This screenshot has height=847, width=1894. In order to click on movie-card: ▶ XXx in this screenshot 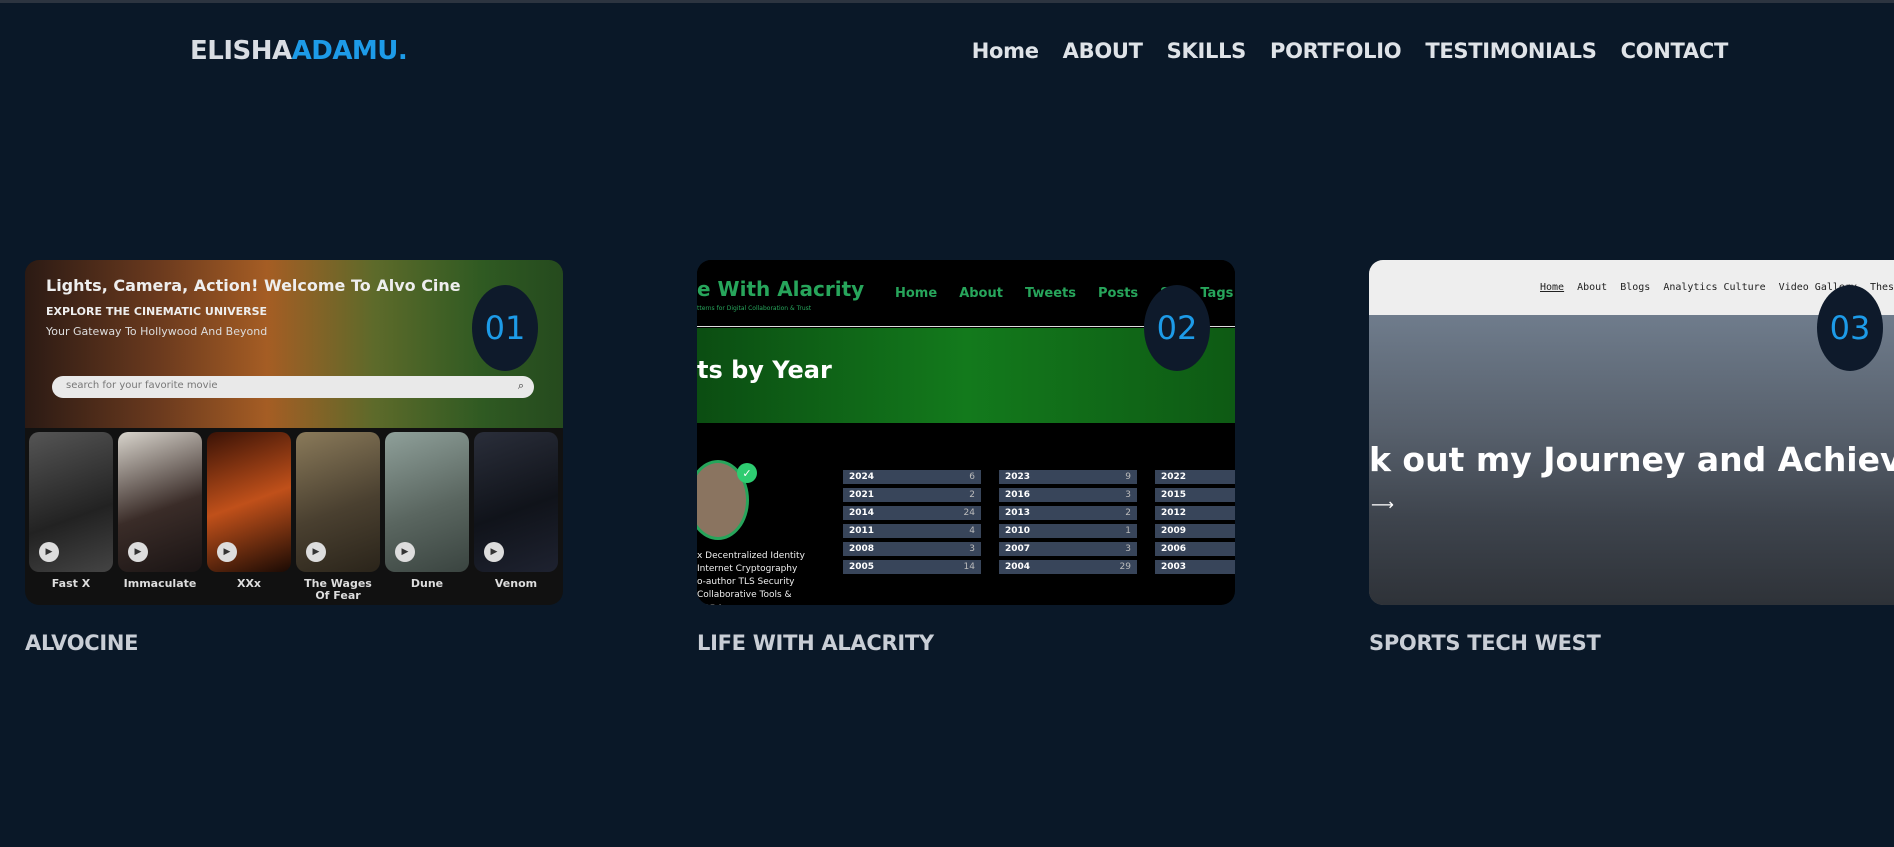, I will do `click(249, 517)`.